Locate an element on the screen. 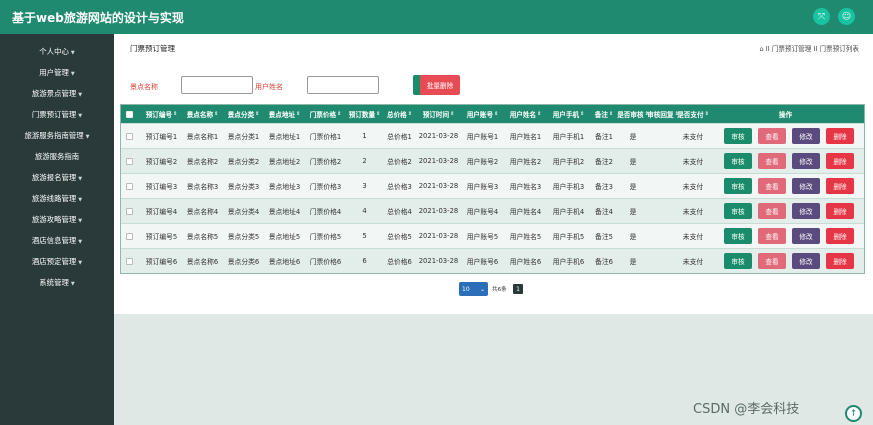 Image resolution: width=873 pixels, height=425 pixels. column-header: 景点名称 ⇕ is located at coordinates (202, 114).